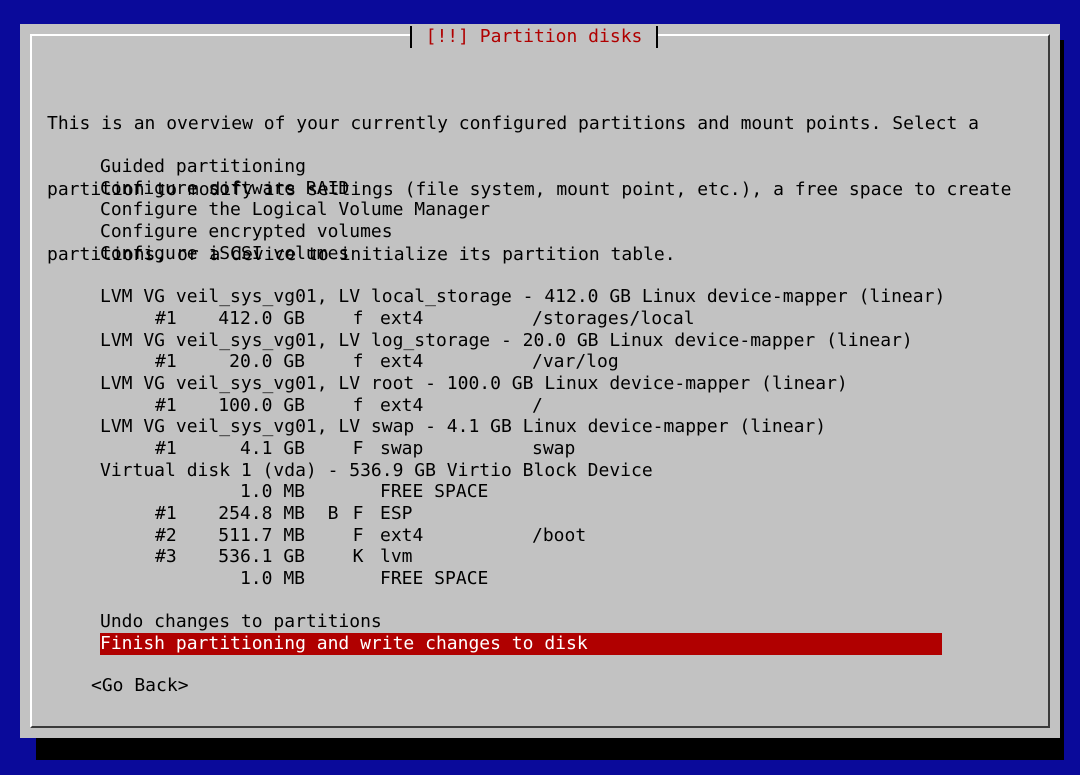 The image size is (1080, 775). Describe the element at coordinates (521, 254) in the screenshot. I see `menu-item-action: Configure iSCSI volumes` at that location.